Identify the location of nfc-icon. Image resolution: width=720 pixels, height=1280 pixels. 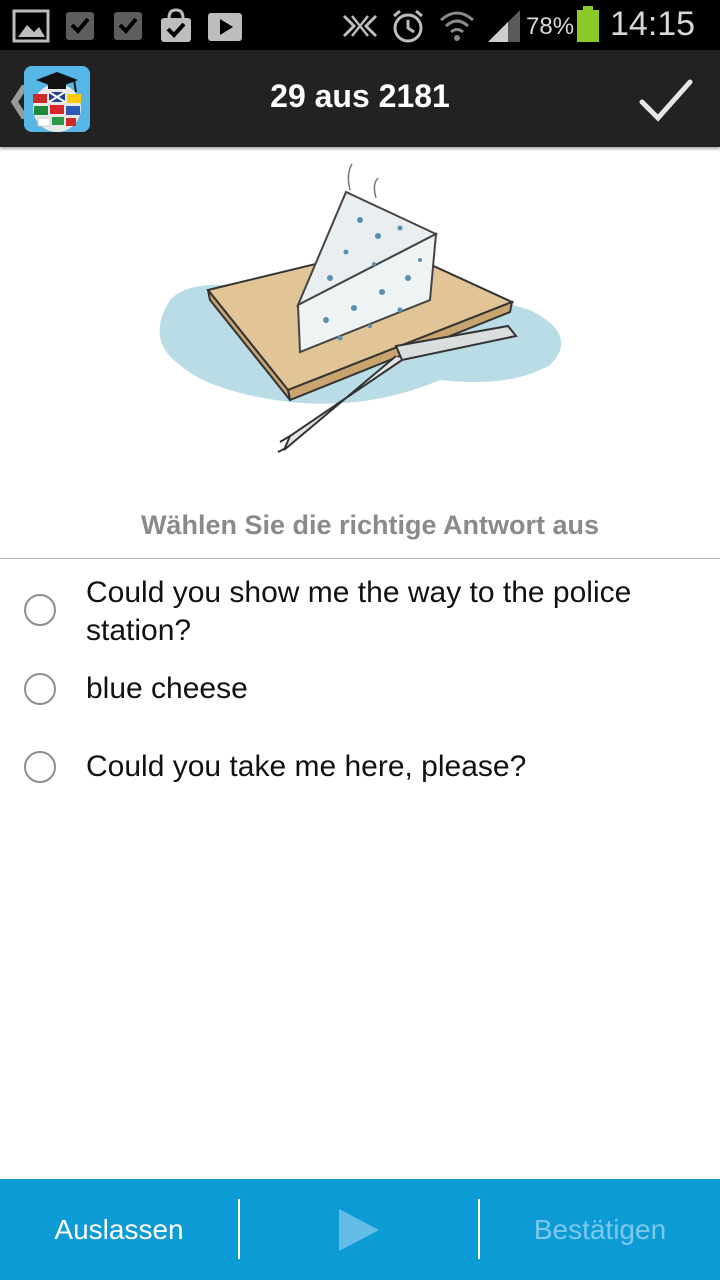
(360, 26).